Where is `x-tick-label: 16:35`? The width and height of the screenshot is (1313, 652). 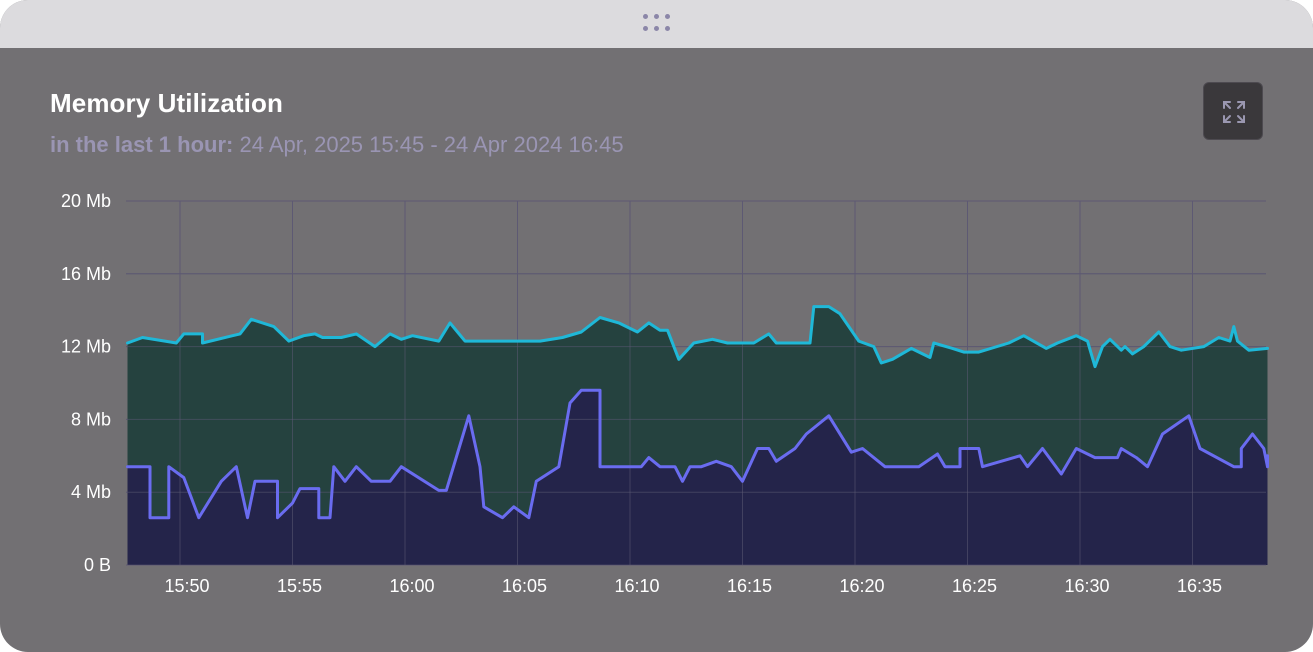
x-tick-label: 16:35 is located at coordinates (1199, 586).